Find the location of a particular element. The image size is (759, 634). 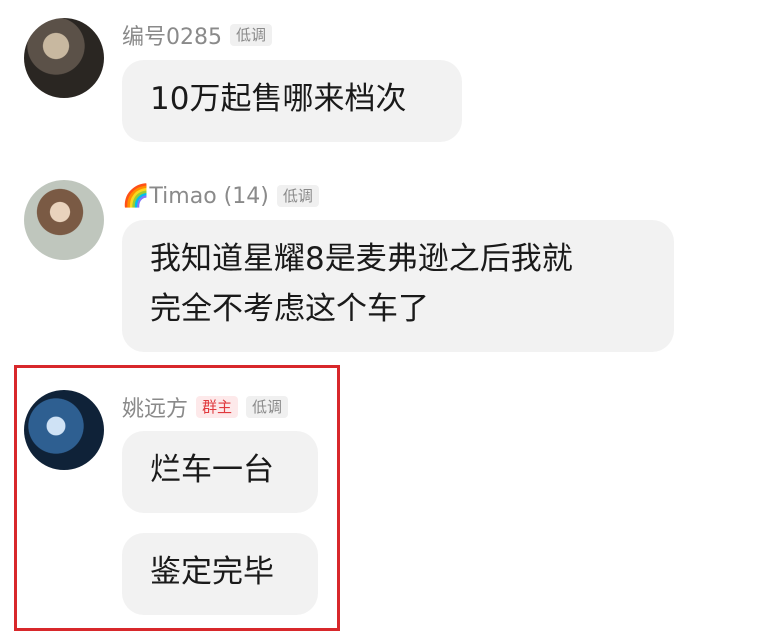

sender-row: 编号0285 低调 is located at coordinates (197, 35).